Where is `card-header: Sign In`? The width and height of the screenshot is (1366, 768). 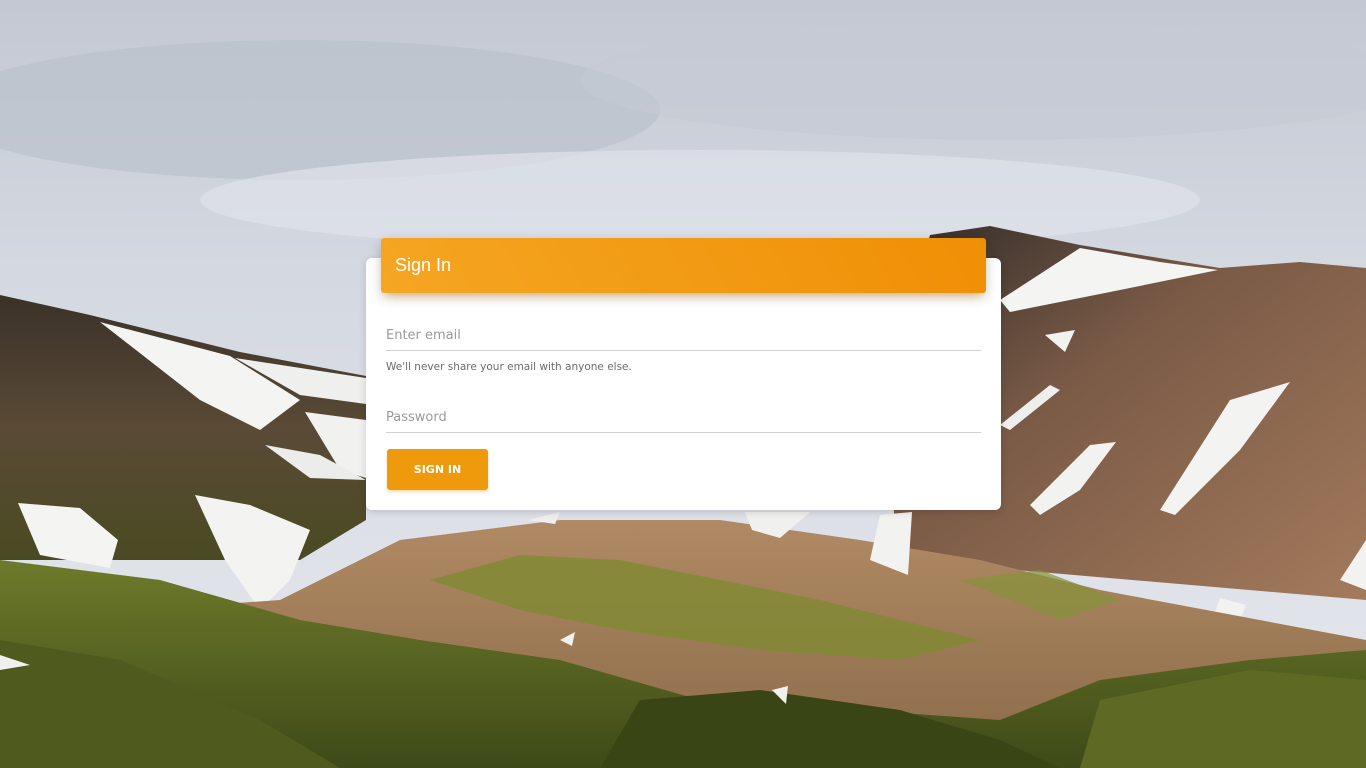 card-header: Sign In is located at coordinates (683, 265).